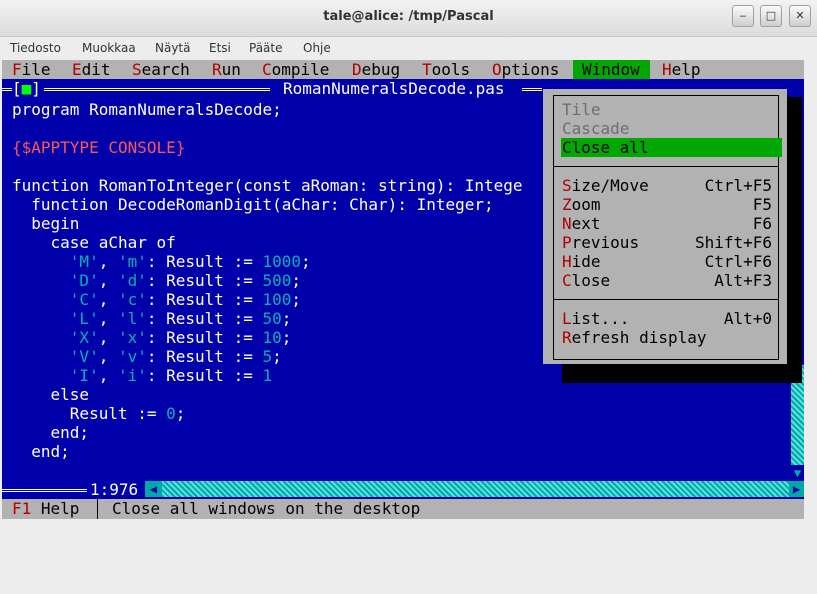 The width and height of the screenshot is (817, 594). I want to click on window-title: tale@alice: /tmp/Pascal, so click(408, 16).